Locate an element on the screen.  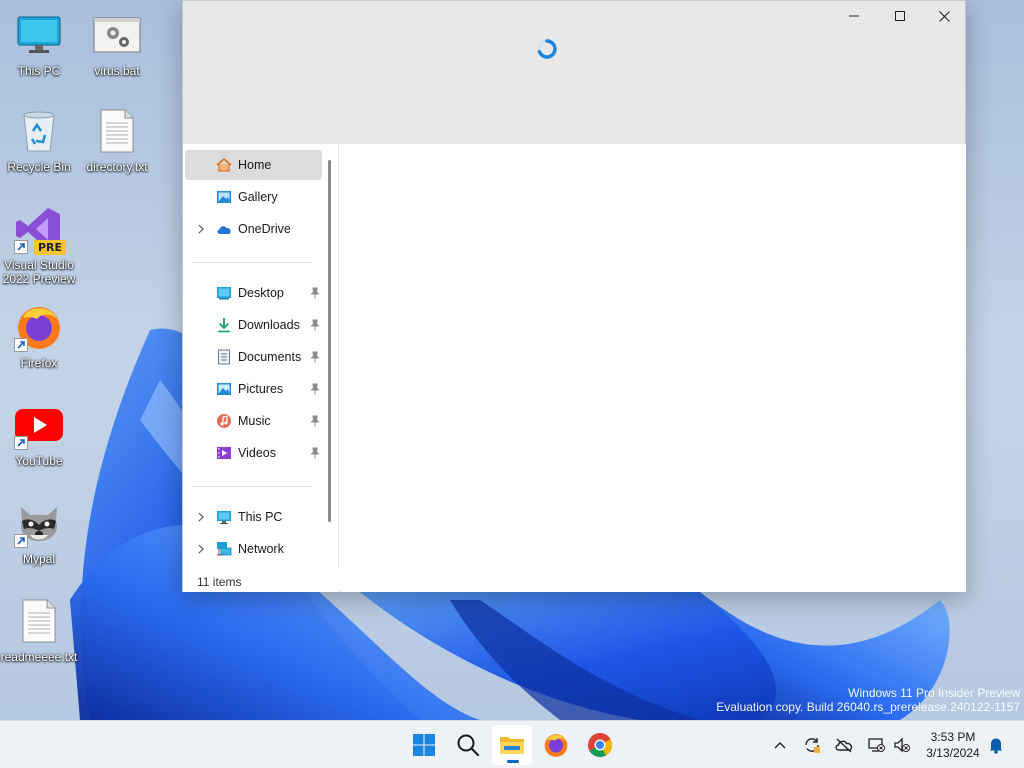
firefox-taskbar-button is located at coordinates (556, 745).